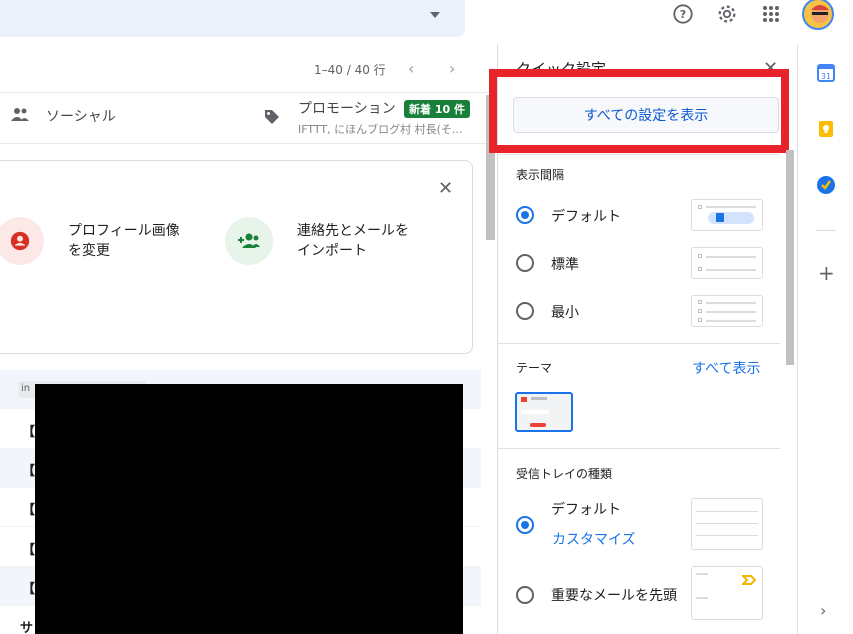  Describe the element at coordinates (81, 116) in the screenshot. I see `tab-social: ソーシャル` at that location.